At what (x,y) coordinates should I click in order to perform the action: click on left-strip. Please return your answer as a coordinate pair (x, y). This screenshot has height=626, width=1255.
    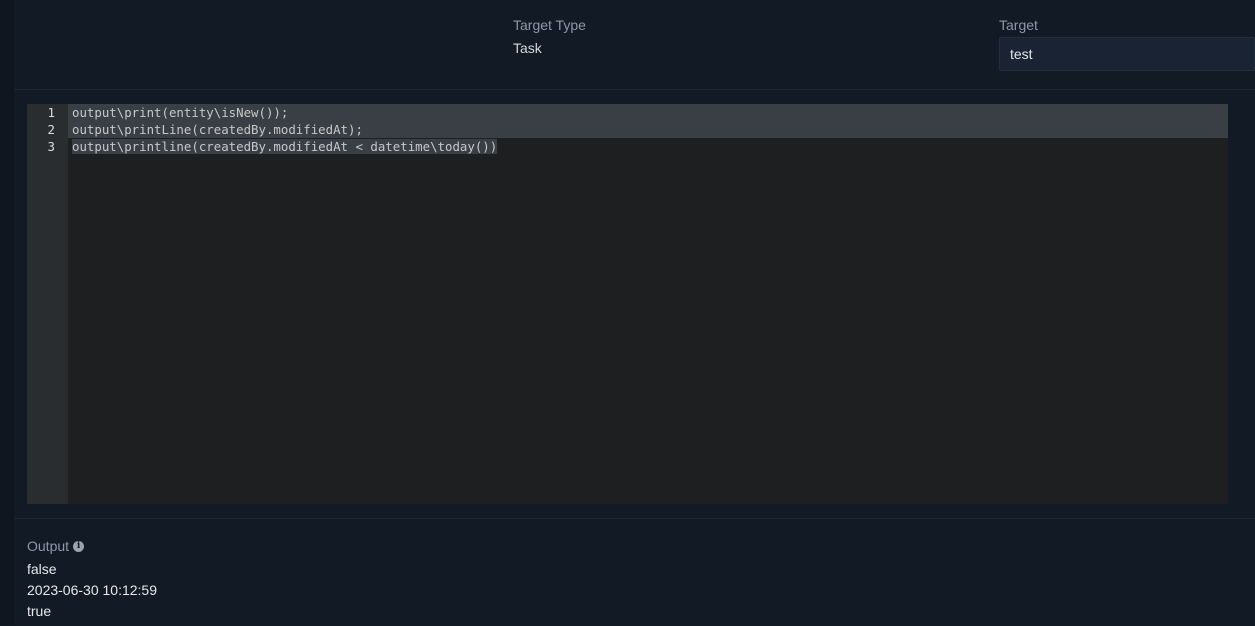
    Looking at the image, I should click on (7, 312).